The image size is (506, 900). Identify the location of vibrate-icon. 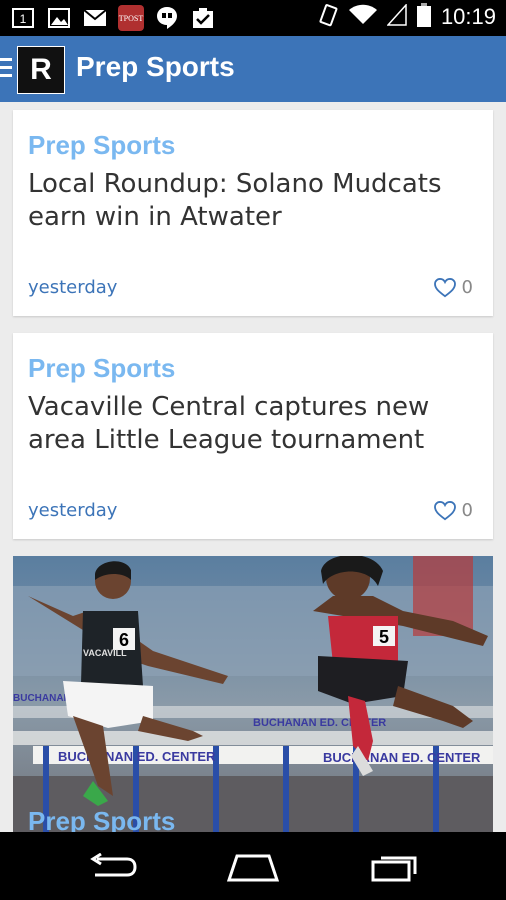
(328, 17).